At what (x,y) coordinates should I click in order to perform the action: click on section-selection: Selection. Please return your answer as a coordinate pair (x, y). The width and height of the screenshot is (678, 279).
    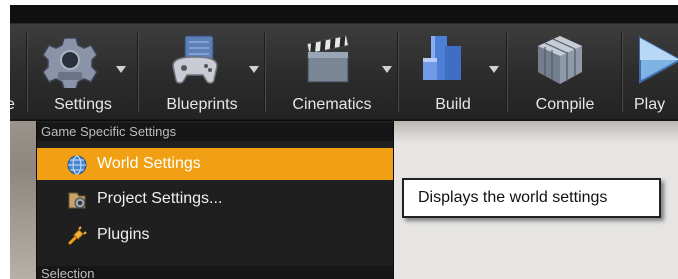
    Looking at the image, I should click on (215, 272).